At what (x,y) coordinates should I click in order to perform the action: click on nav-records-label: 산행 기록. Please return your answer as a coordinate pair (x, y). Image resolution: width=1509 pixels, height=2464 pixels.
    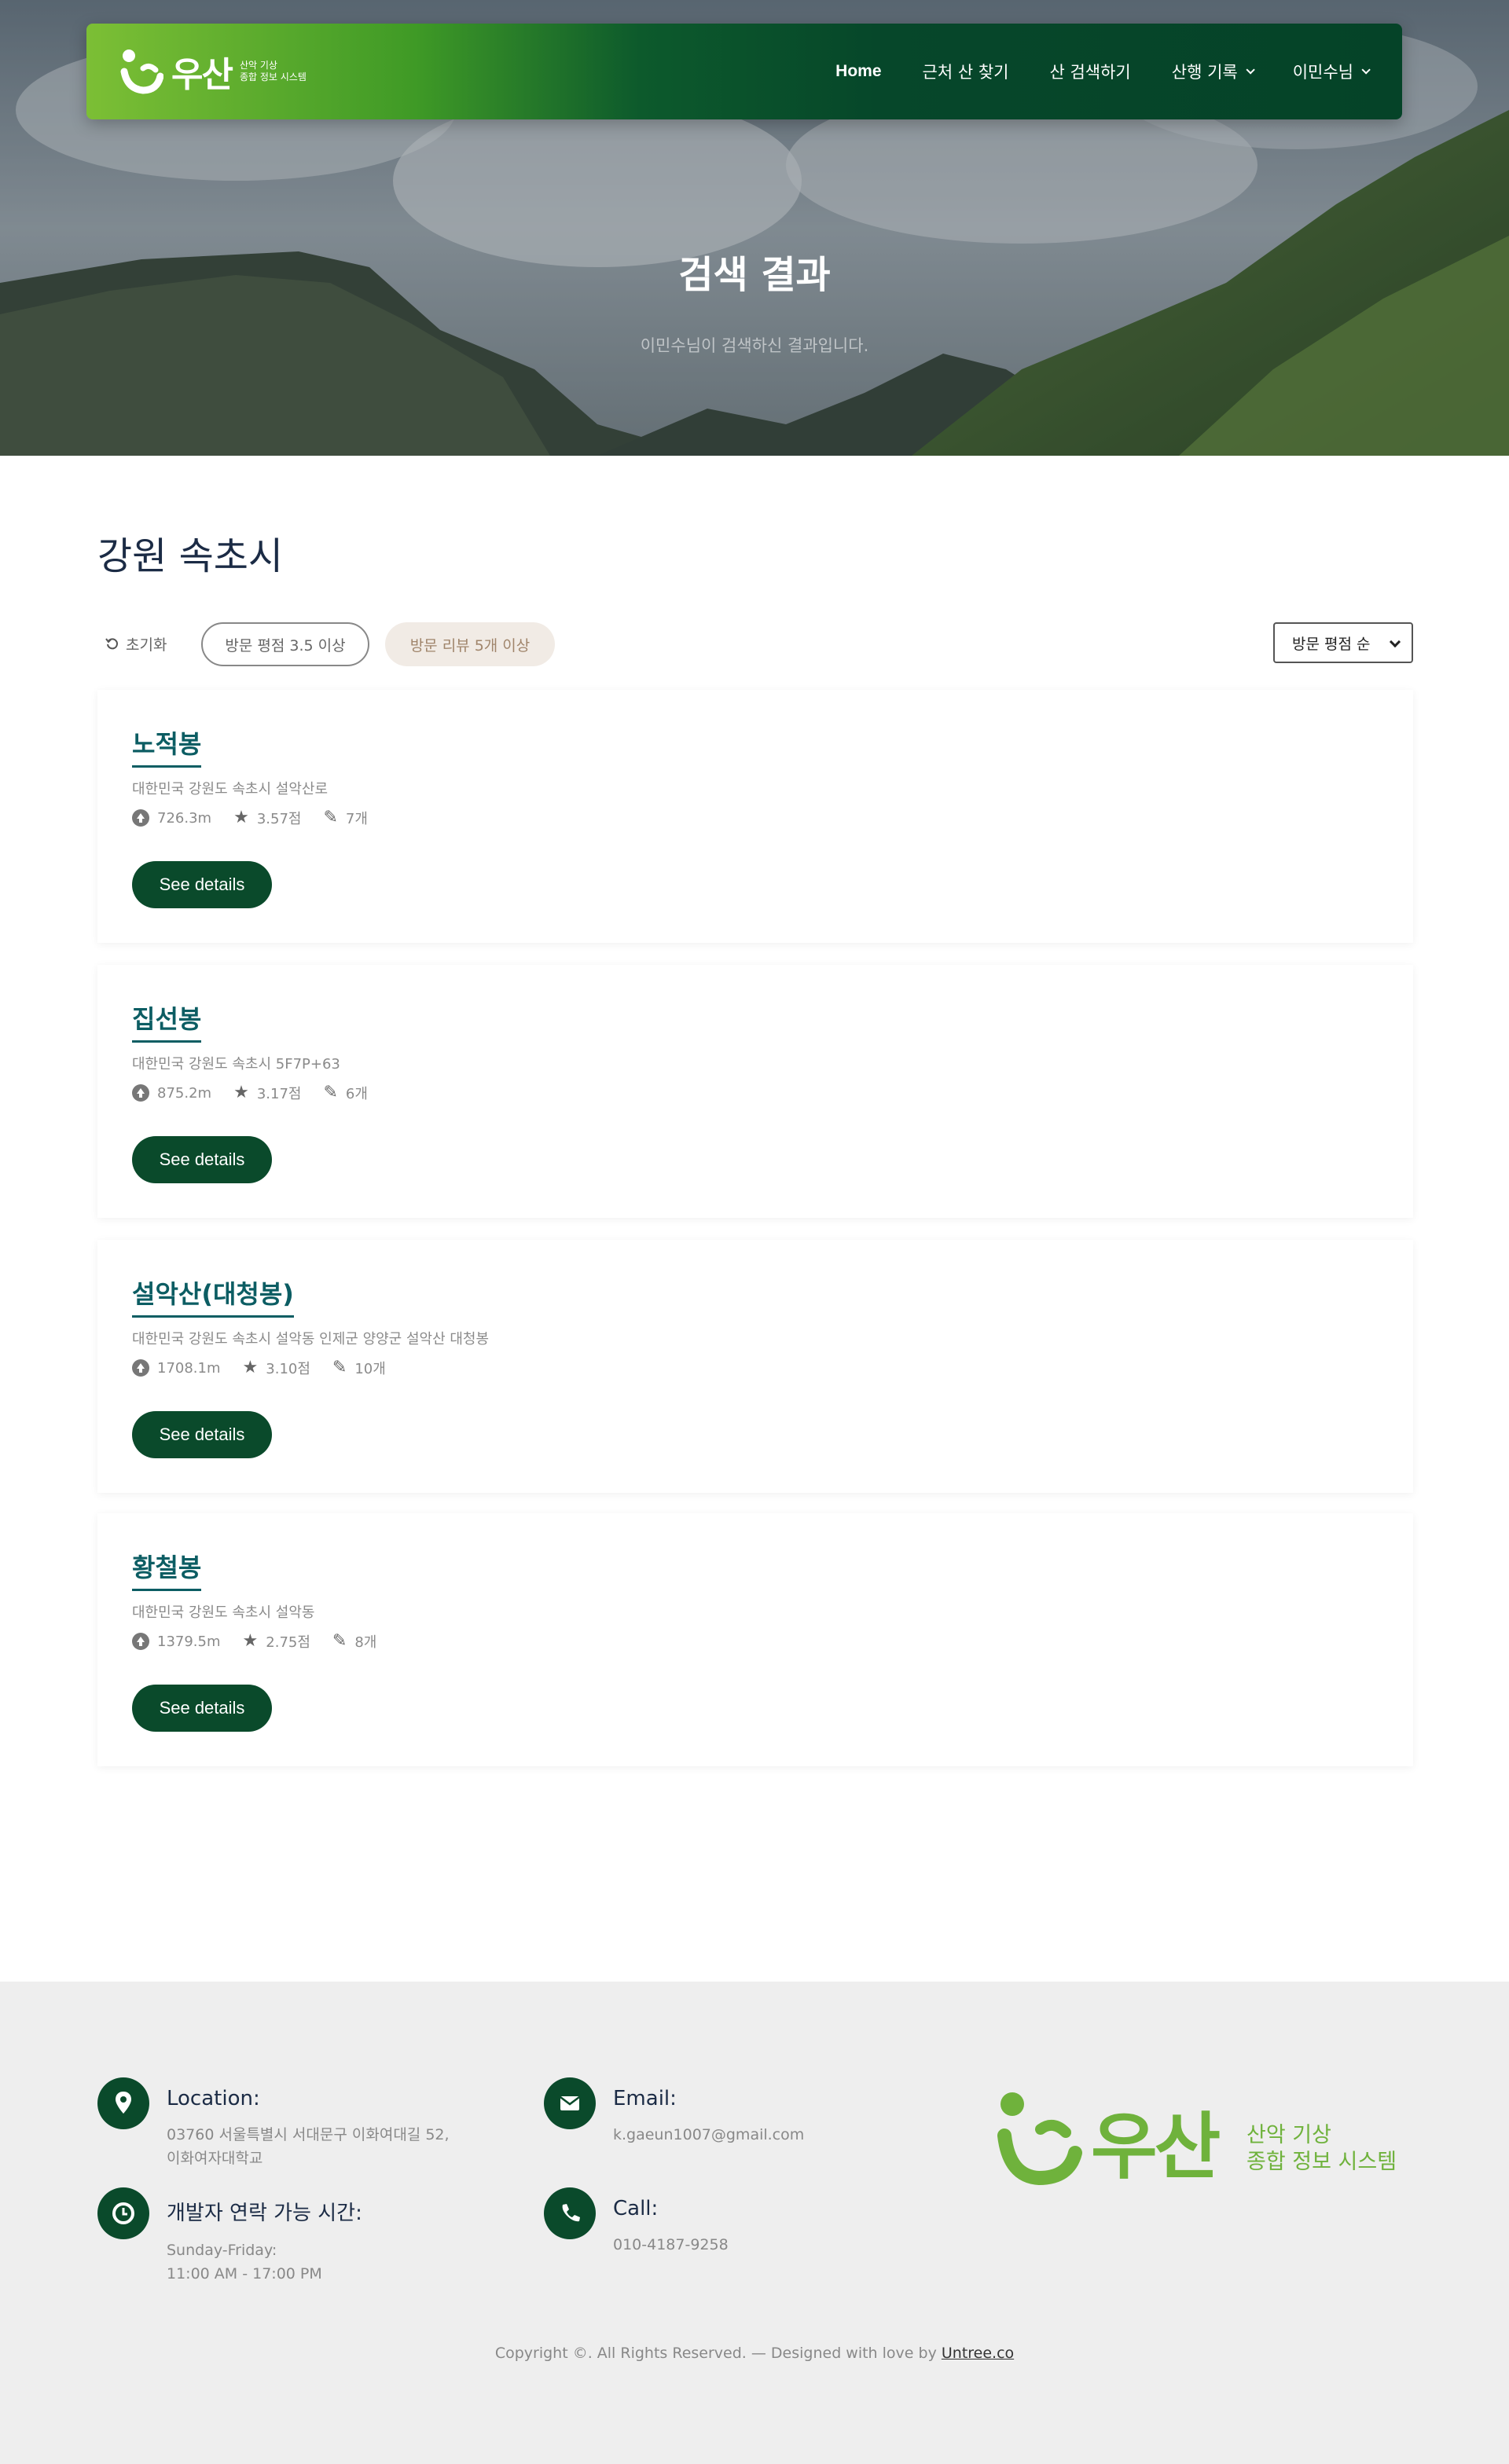
    Looking at the image, I should click on (1204, 72).